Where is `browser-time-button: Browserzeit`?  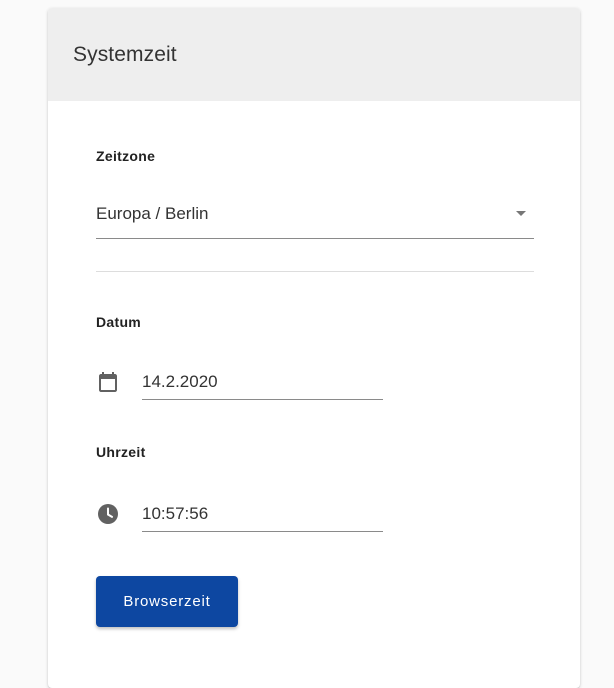 browser-time-button: Browserzeit is located at coordinates (167, 601).